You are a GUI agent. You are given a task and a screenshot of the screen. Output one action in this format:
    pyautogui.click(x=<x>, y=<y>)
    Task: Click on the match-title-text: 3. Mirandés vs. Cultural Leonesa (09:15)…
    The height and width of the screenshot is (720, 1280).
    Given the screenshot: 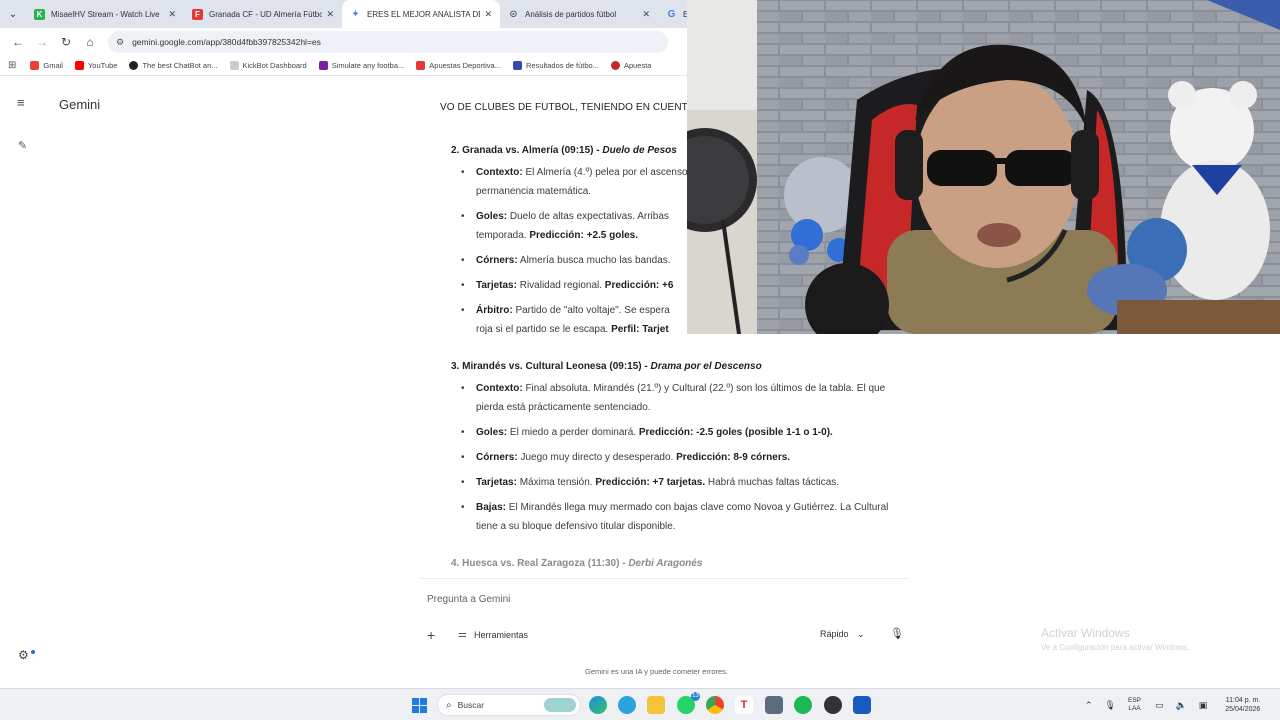 What is the action you would take?
    pyautogui.click(x=551, y=366)
    